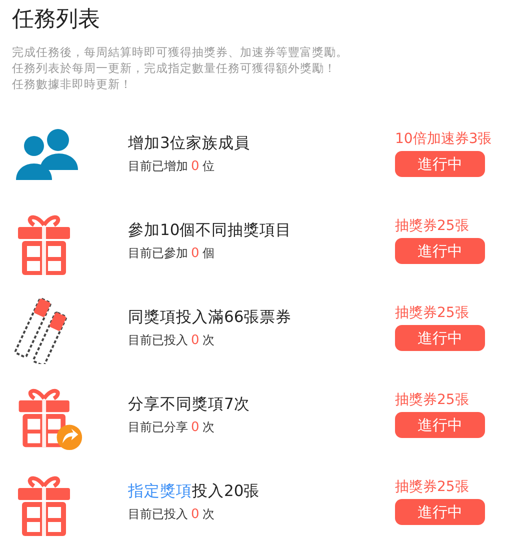 The width and height of the screenshot is (517, 543). What do you see at coordinates (56, 20) in the screenshot?
I see `page-title: 任務列表` at bounding box center [56, 20].